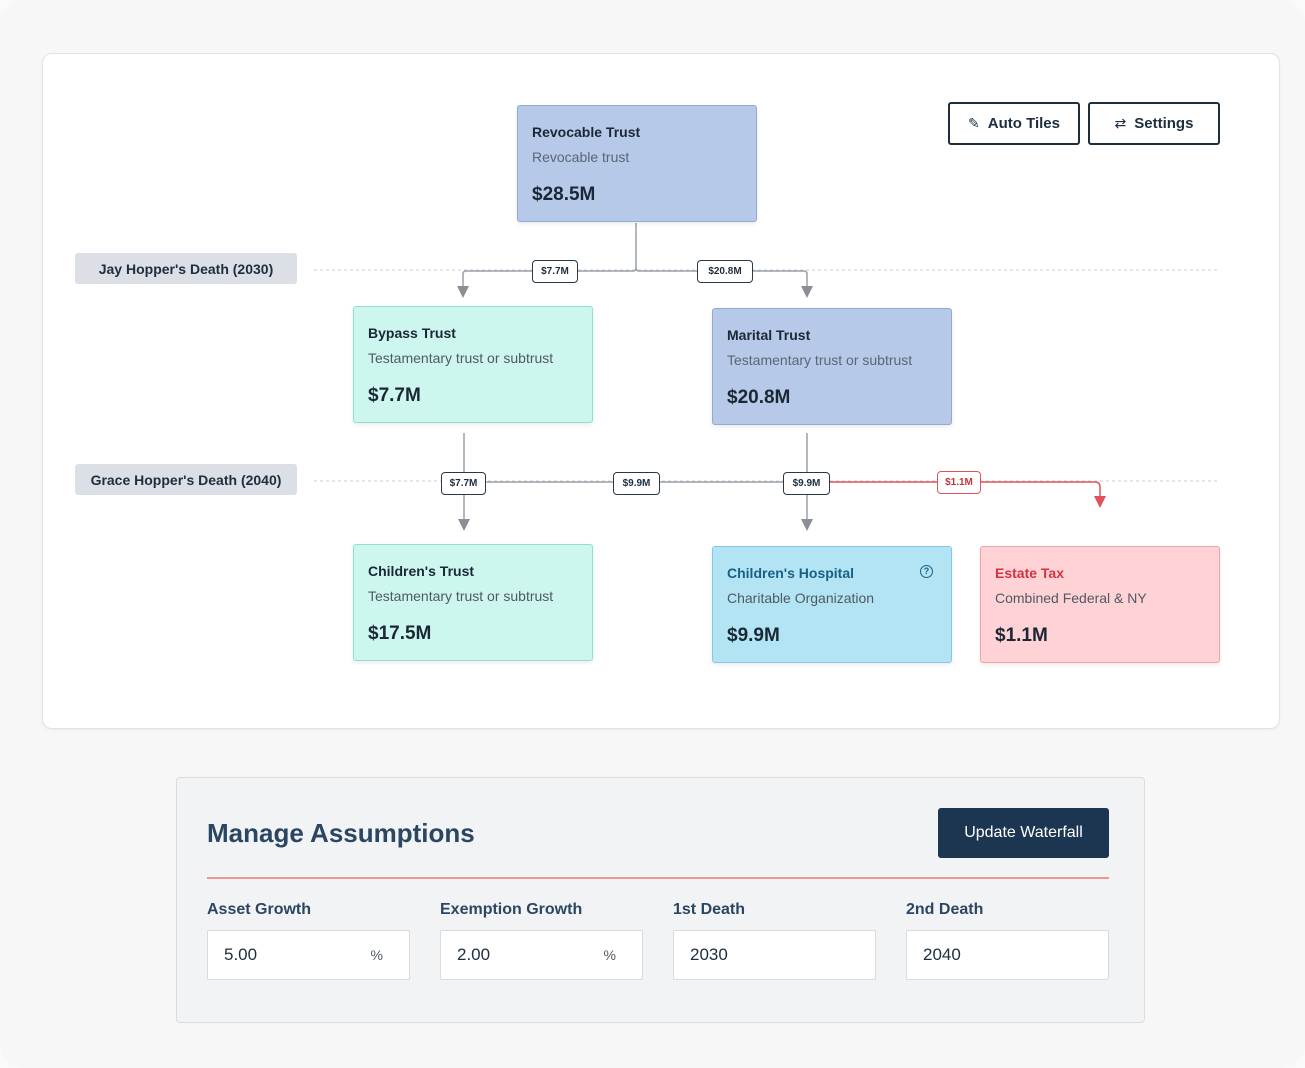 This screenshot has width=1305, height=1068. Describe the element at coordinates (341, 833) in the screenshot. I see `assumptions-title: Manage Assumptions` at that location.